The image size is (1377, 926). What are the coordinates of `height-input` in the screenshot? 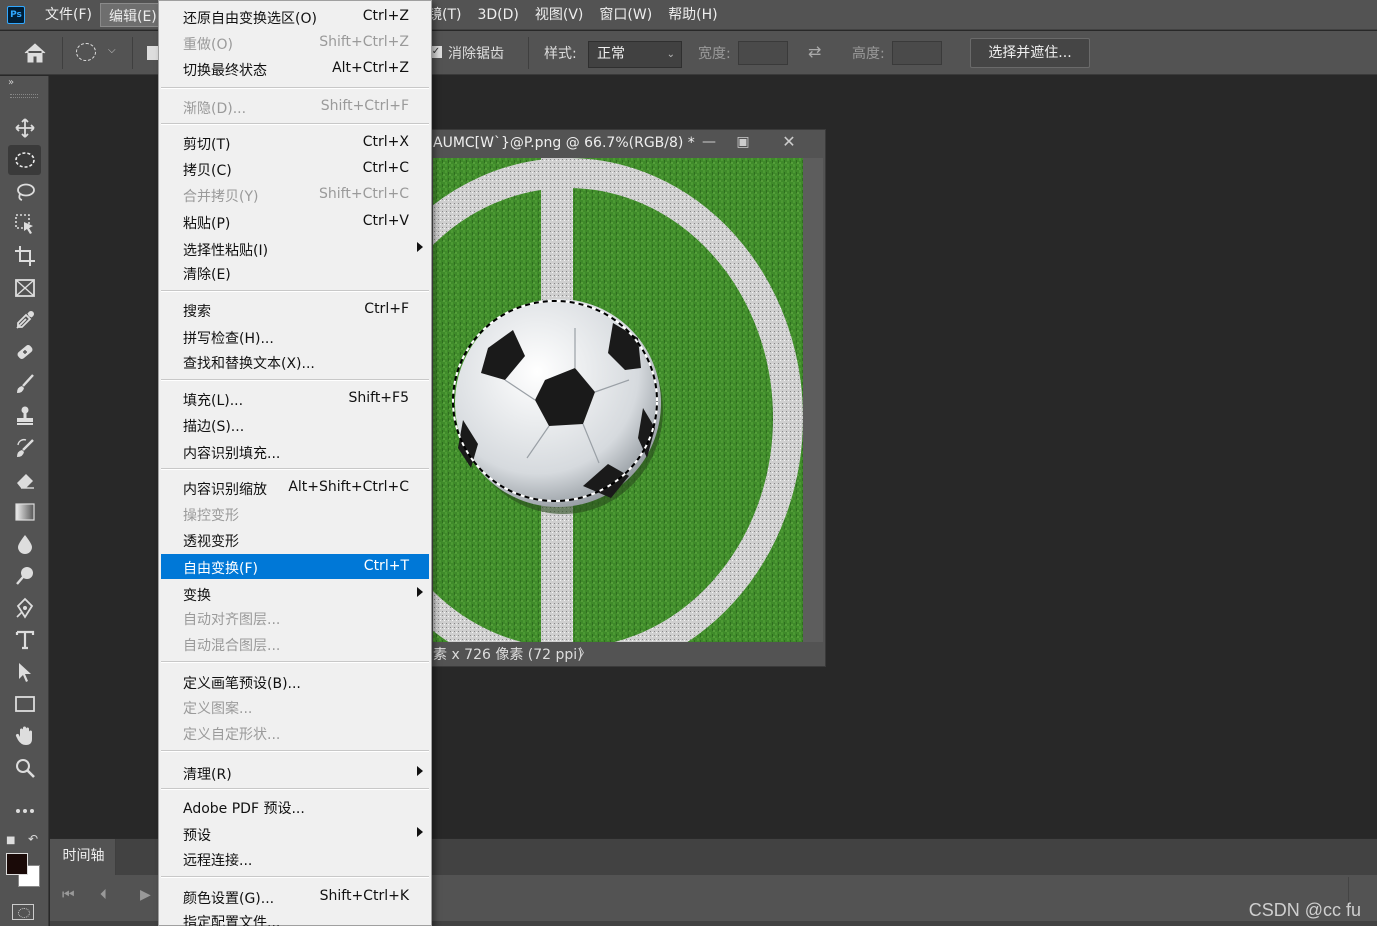 It's located at (917, 53).